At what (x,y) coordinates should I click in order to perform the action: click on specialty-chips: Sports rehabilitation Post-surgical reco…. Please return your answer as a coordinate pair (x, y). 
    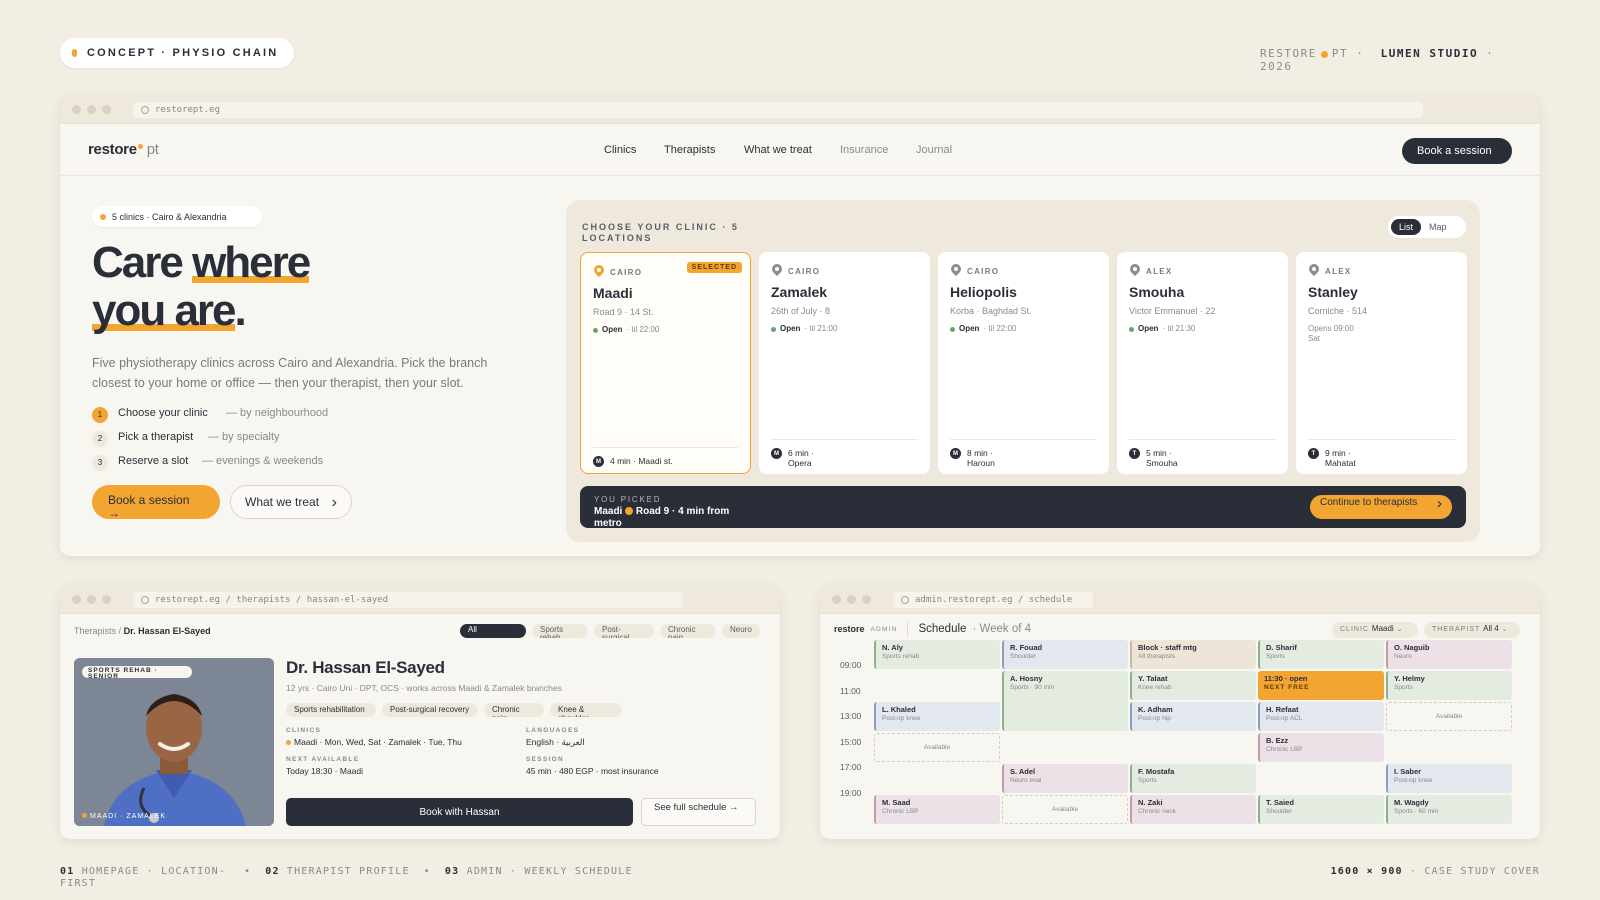
    Looking at the image, I should click on (526, 710).